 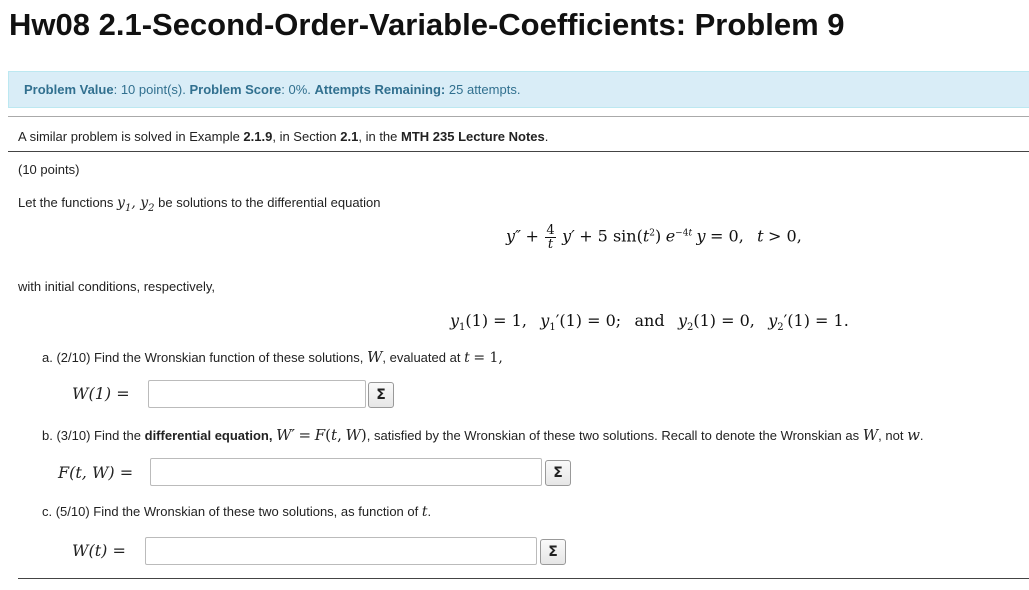 What do you see at coordinates (421, 357) in the screenshot?
I see `part-a-text-after: , evaluated at` at bounding box center [421, 357].